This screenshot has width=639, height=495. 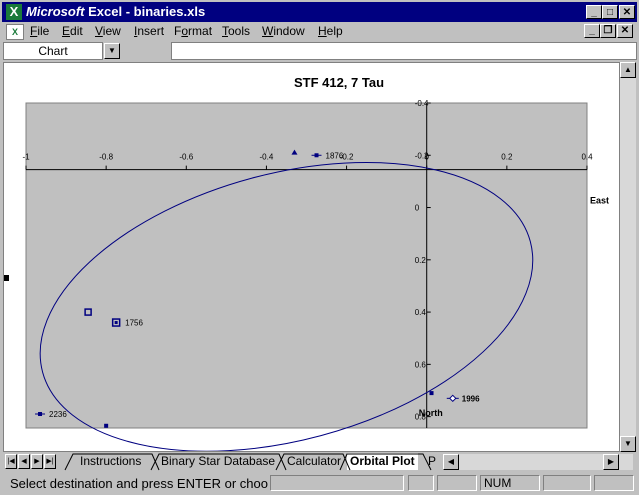 What do you see at coordinates (112, 51) in the screenshot?
I see `chevron-down-icon: ▼` at bounding box center [112, 51].